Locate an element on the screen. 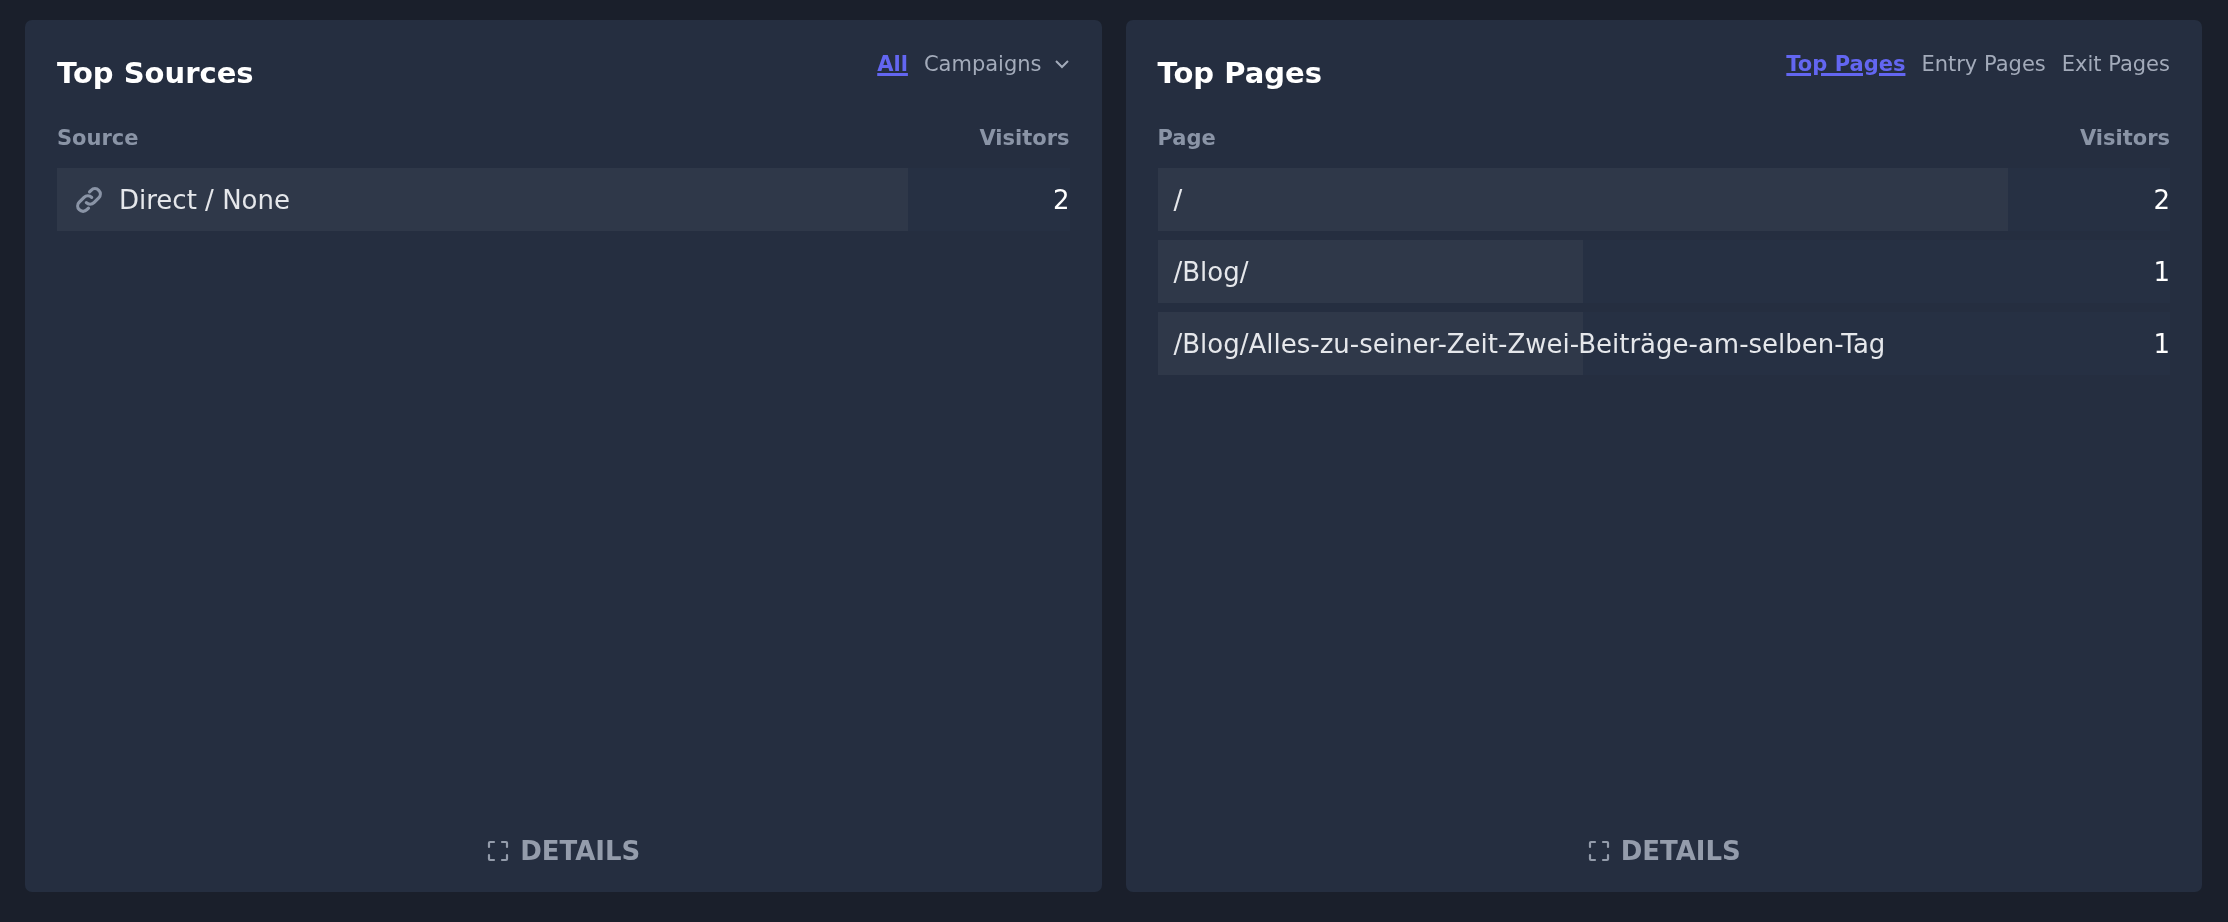  tab: Top Pages is located at coordinates (1846, 64).